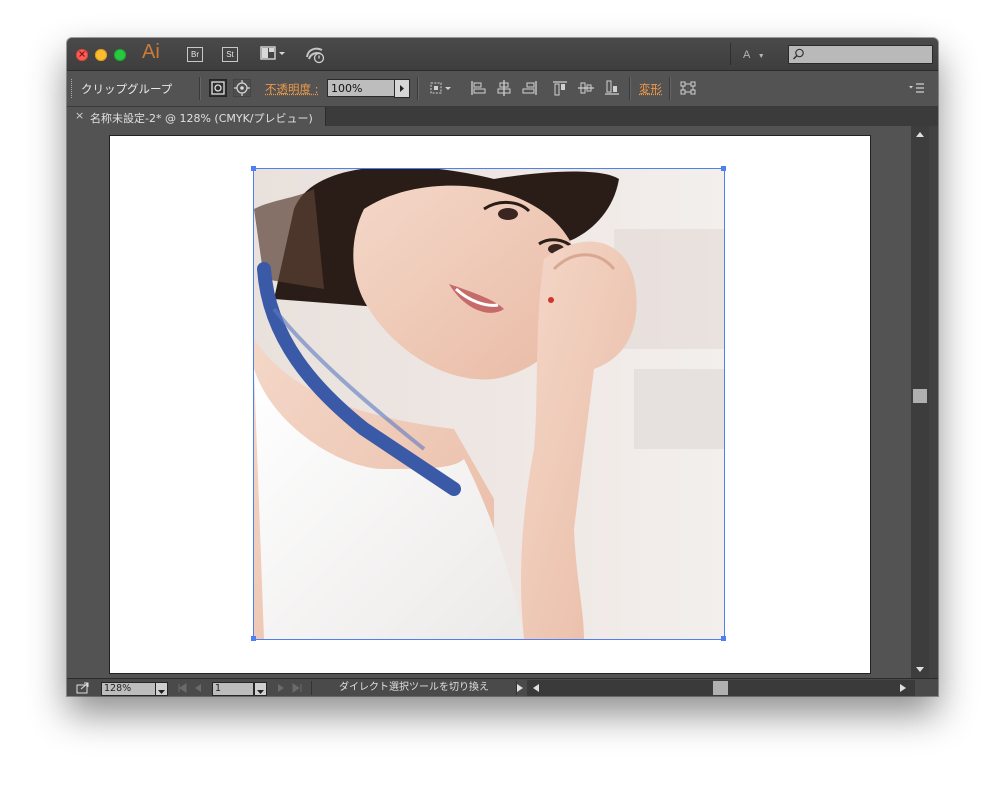 This screenshot has height=786, width=1005. What do you see at coordinates (754, 55) in the screenshot?
I see `workspace-switcher: A ▼` at bounding box center [754, 55].